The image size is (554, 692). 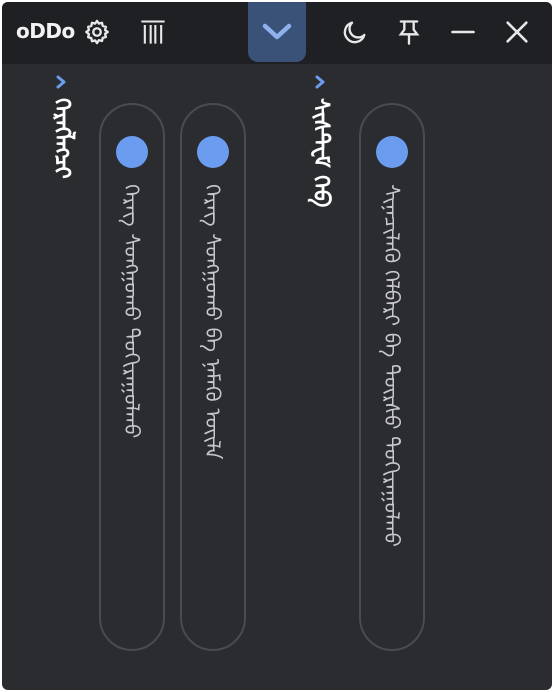 I want to click on group-header-system: ᠰᠢᠰᠲ᠋ᠧᠮ ᠬᠡᠪ, so click(x=320, y=140).